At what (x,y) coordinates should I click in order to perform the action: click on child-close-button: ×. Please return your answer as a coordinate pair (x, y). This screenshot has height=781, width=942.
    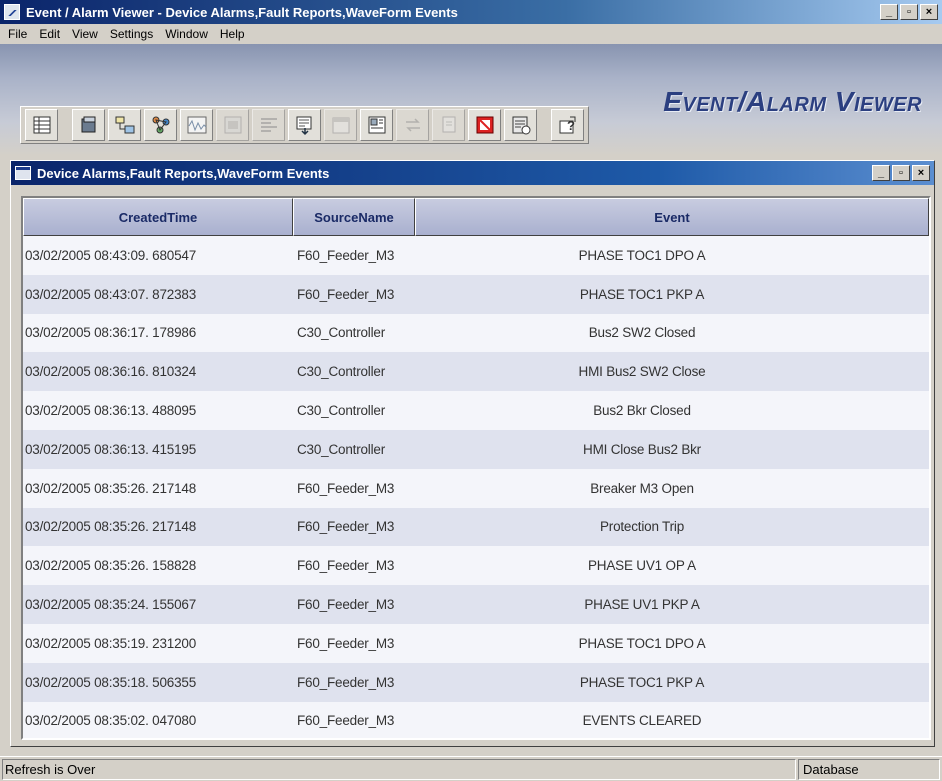
    Looking at the image, I should click on (921, 173).